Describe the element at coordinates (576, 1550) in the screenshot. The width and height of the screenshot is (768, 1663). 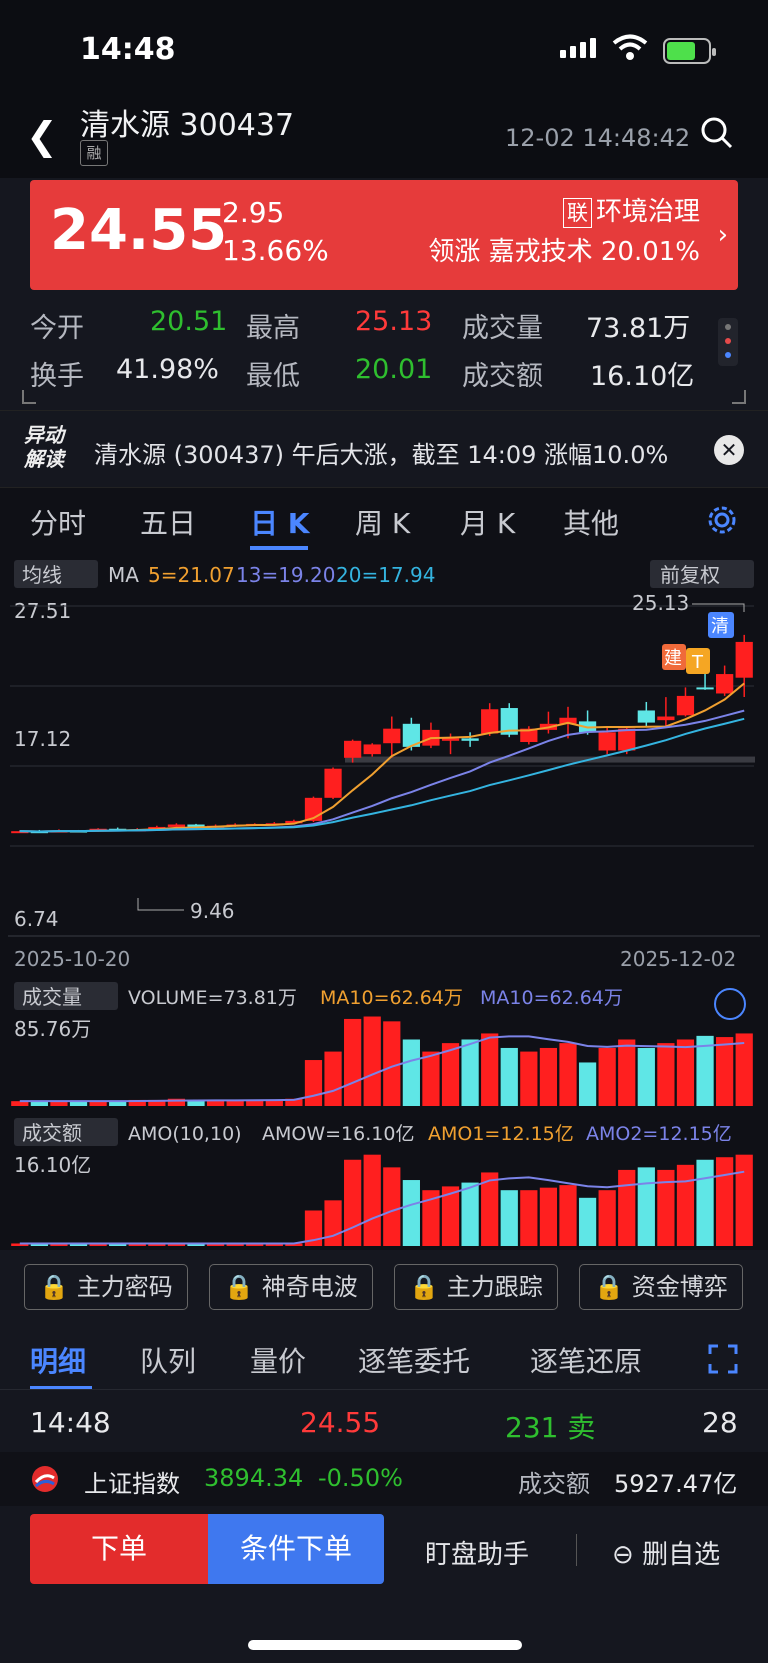
I see `divider` at that location.